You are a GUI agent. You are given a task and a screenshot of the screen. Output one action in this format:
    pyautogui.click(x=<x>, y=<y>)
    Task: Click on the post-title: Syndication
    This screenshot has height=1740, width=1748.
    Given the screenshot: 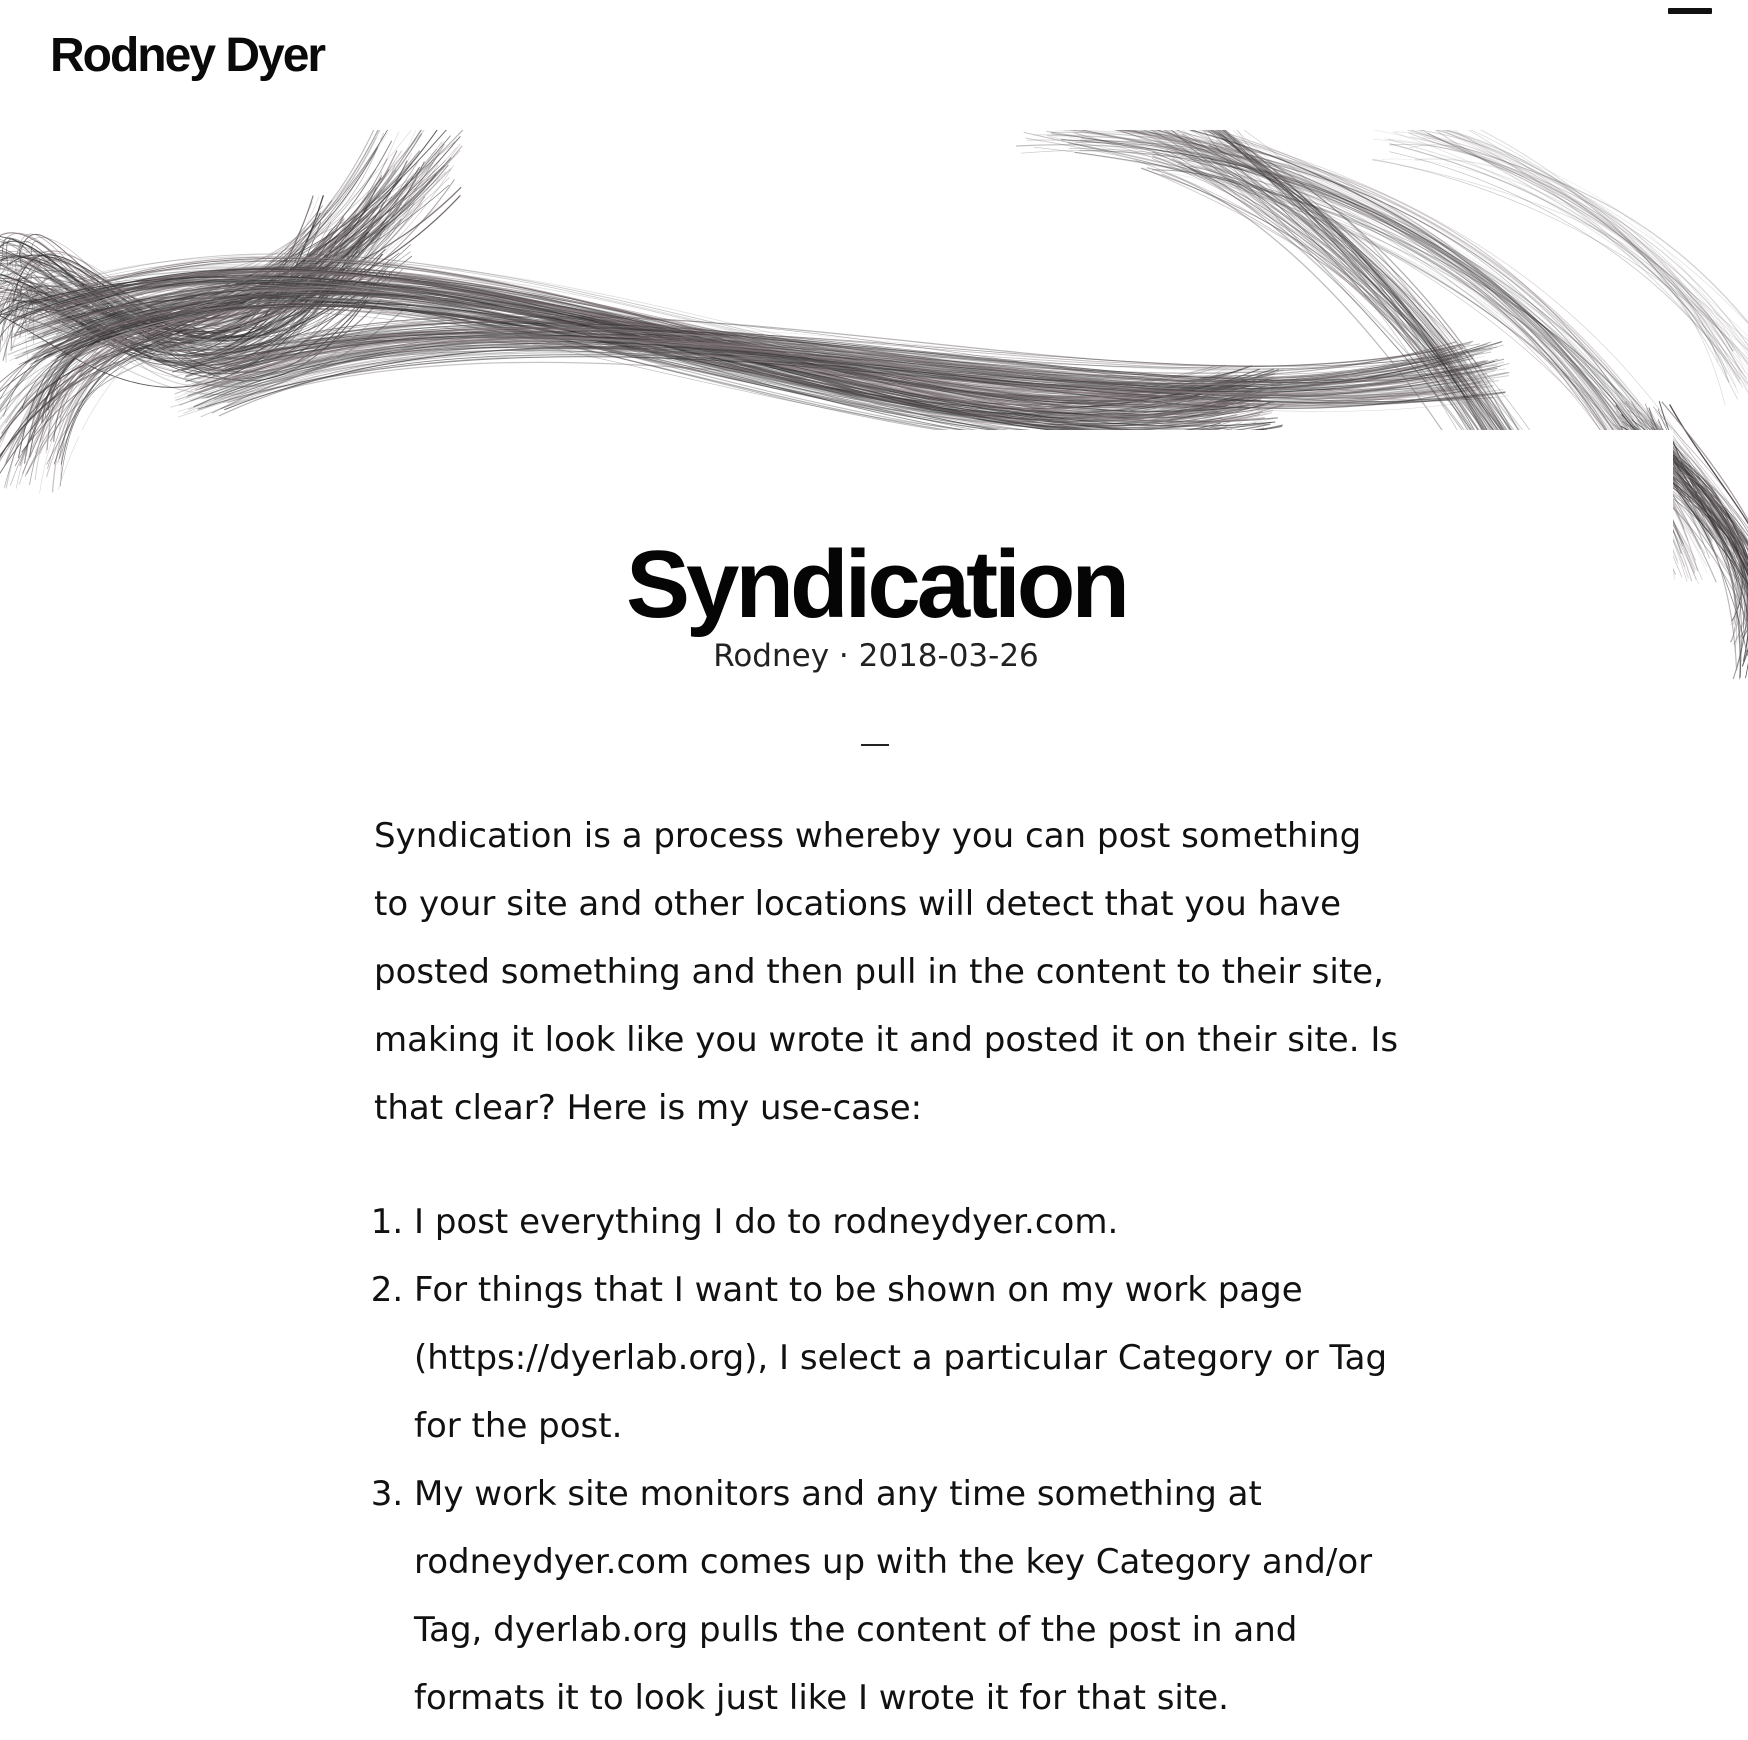 What is the action you would take?
    pyautogui.click(x=877, y=584)
    